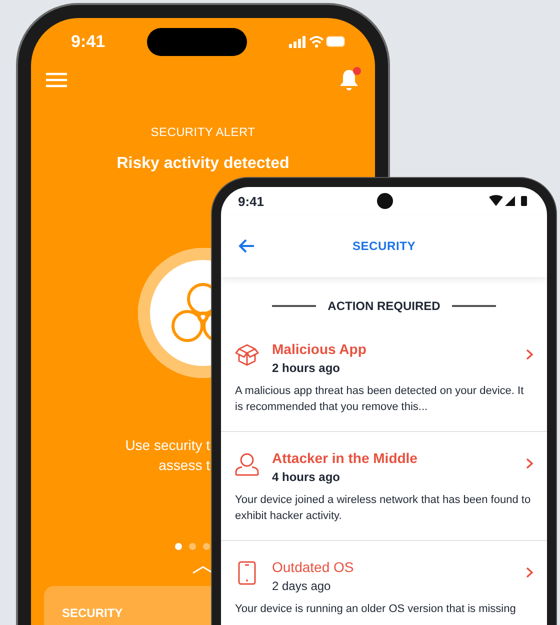 The width and height of the screenshot is (560, 625). I want to click on alert-time: 2 days ago, so click(302, 586).